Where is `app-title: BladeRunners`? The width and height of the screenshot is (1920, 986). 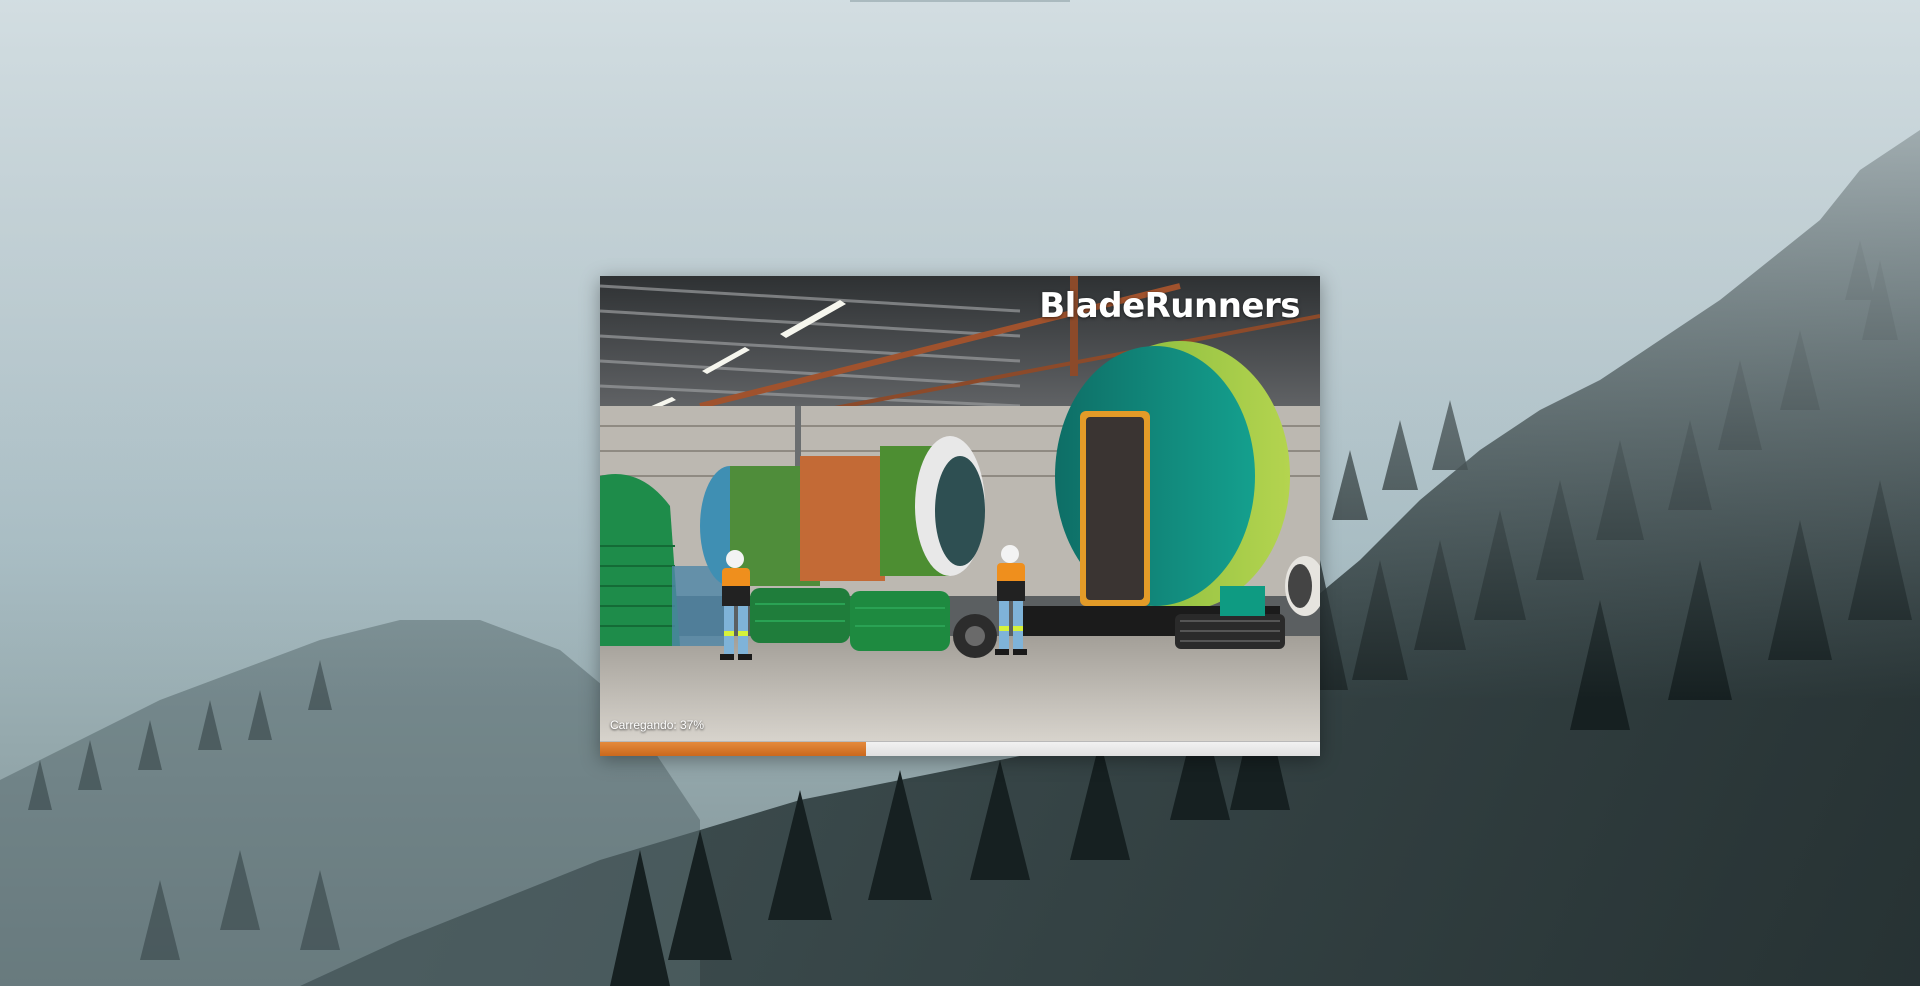 app-title: BladeRunners is located at coordinates (1169, 306).